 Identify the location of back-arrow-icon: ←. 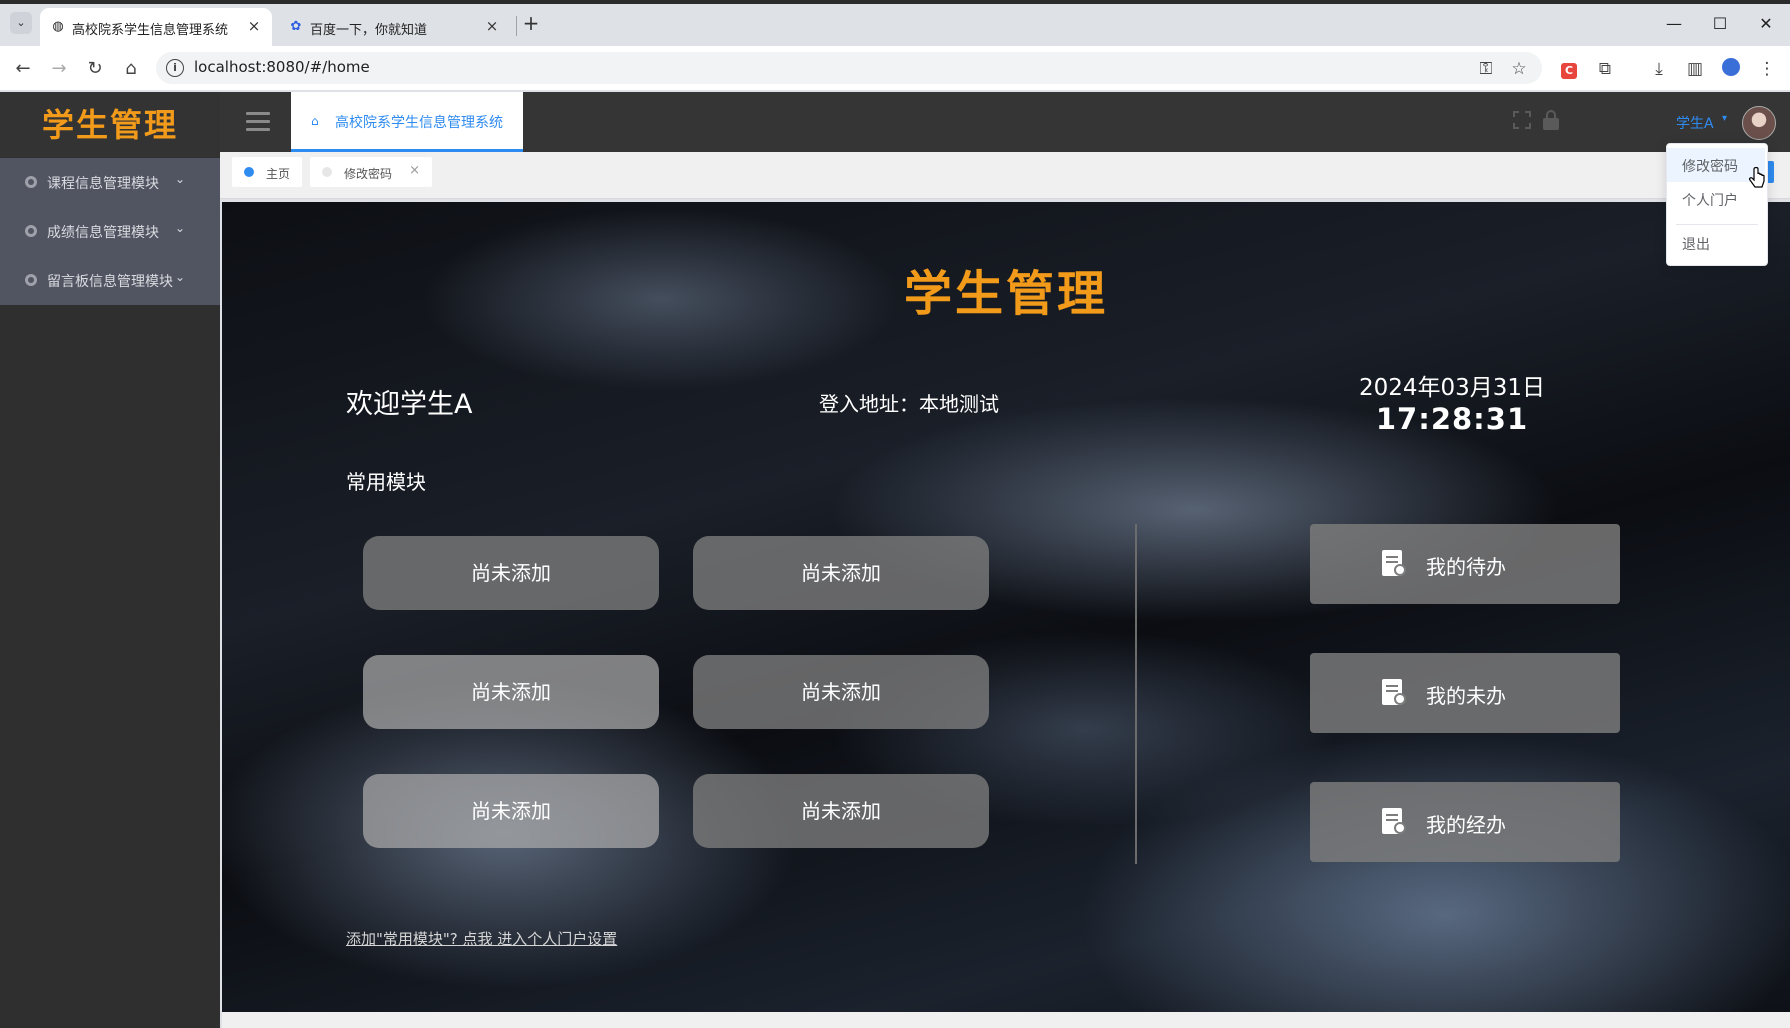
(23, 69).